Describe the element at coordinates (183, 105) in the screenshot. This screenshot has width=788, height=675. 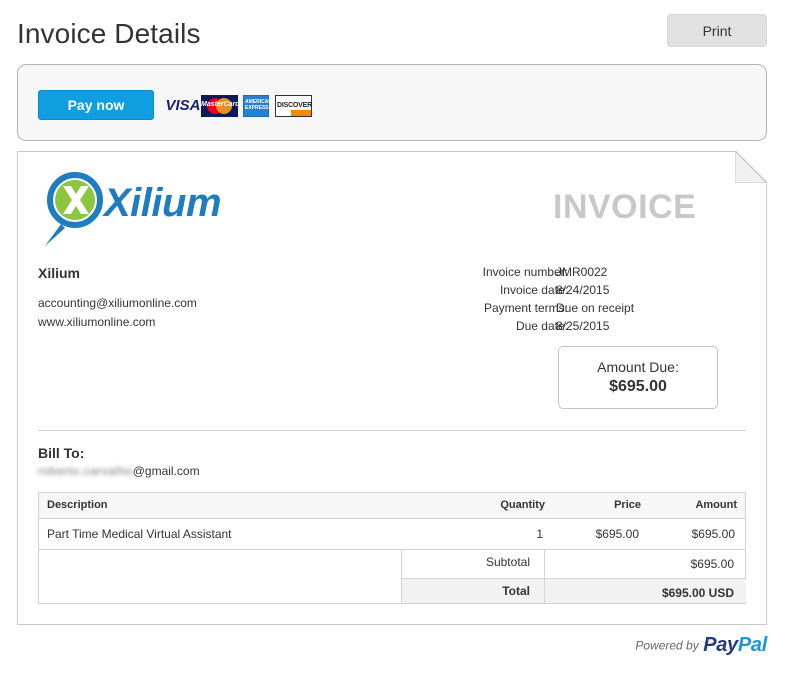
I see `visa-icon: VISA` at that location.